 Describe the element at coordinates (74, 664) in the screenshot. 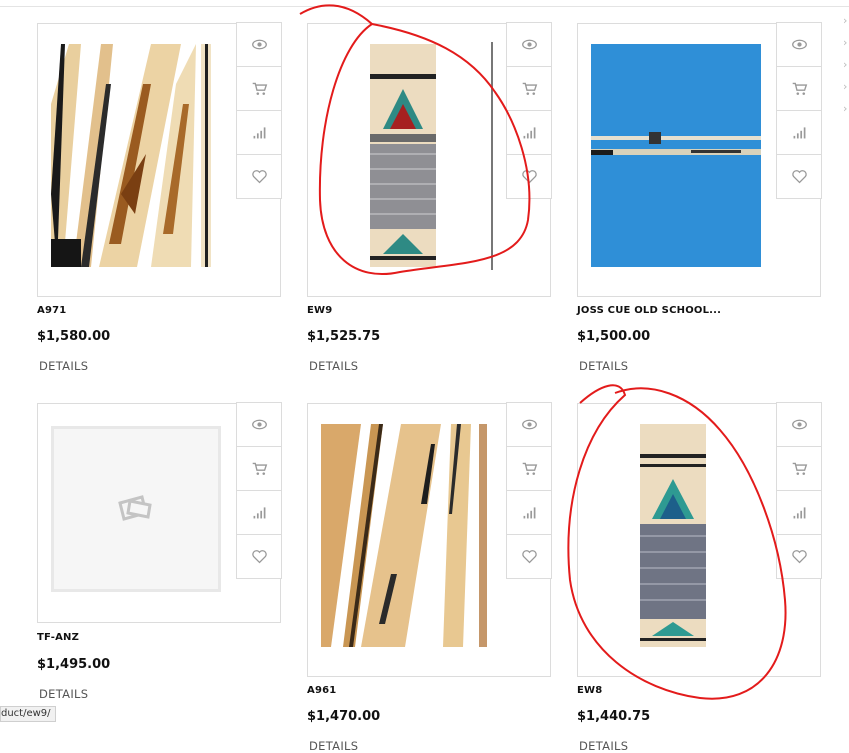

I see `product-price: $1,495.00` at that location.